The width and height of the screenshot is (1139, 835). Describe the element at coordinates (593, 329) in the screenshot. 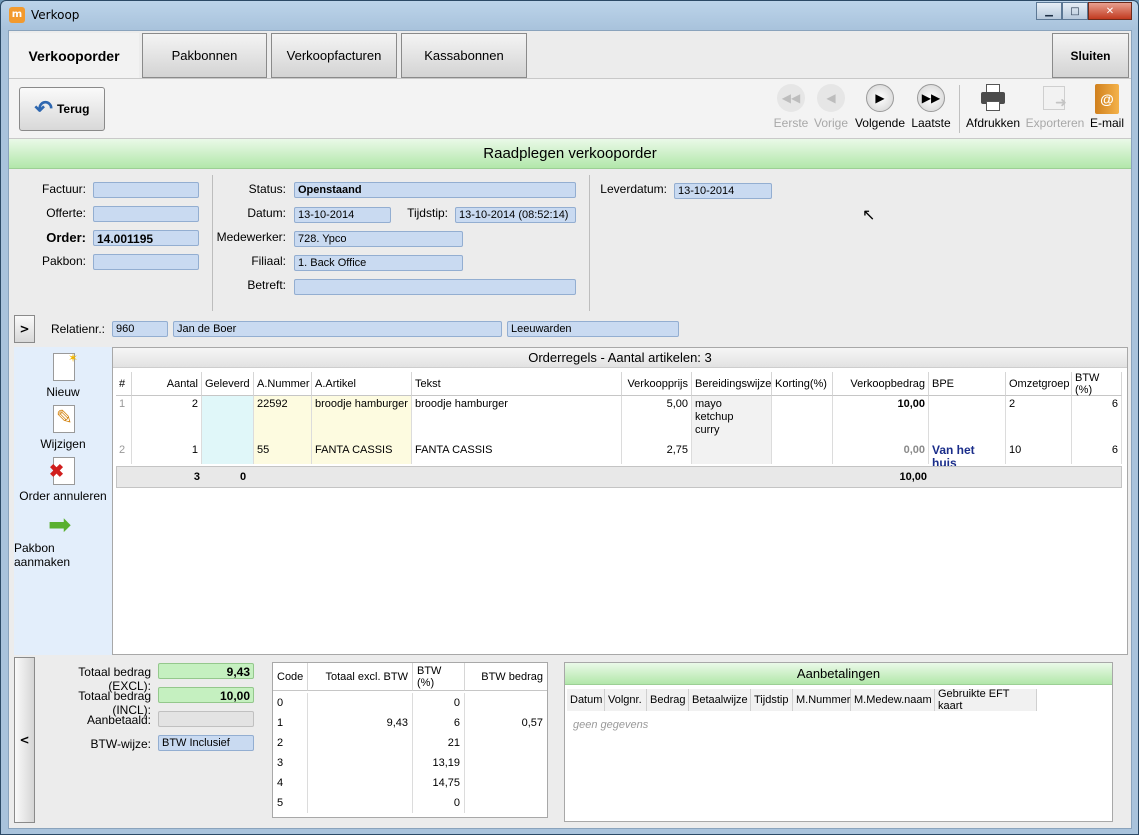

I see `relatie-plaats-field: Leeuwarden` at that location.